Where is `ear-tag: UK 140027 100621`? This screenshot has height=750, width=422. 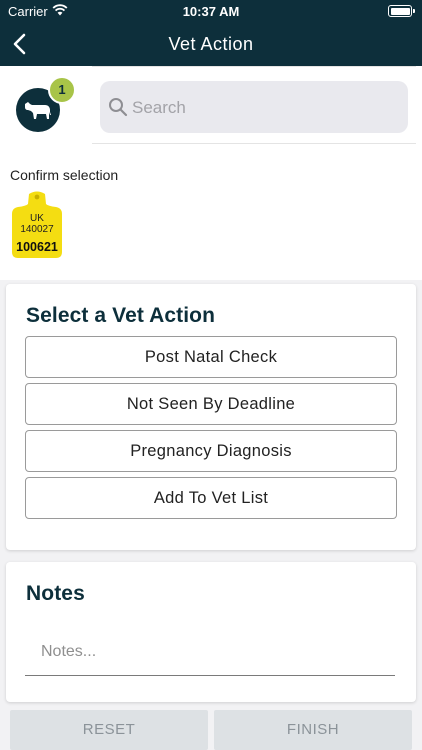 ear-tag: UK 140027 100621 is located at coordinates (37, 224).